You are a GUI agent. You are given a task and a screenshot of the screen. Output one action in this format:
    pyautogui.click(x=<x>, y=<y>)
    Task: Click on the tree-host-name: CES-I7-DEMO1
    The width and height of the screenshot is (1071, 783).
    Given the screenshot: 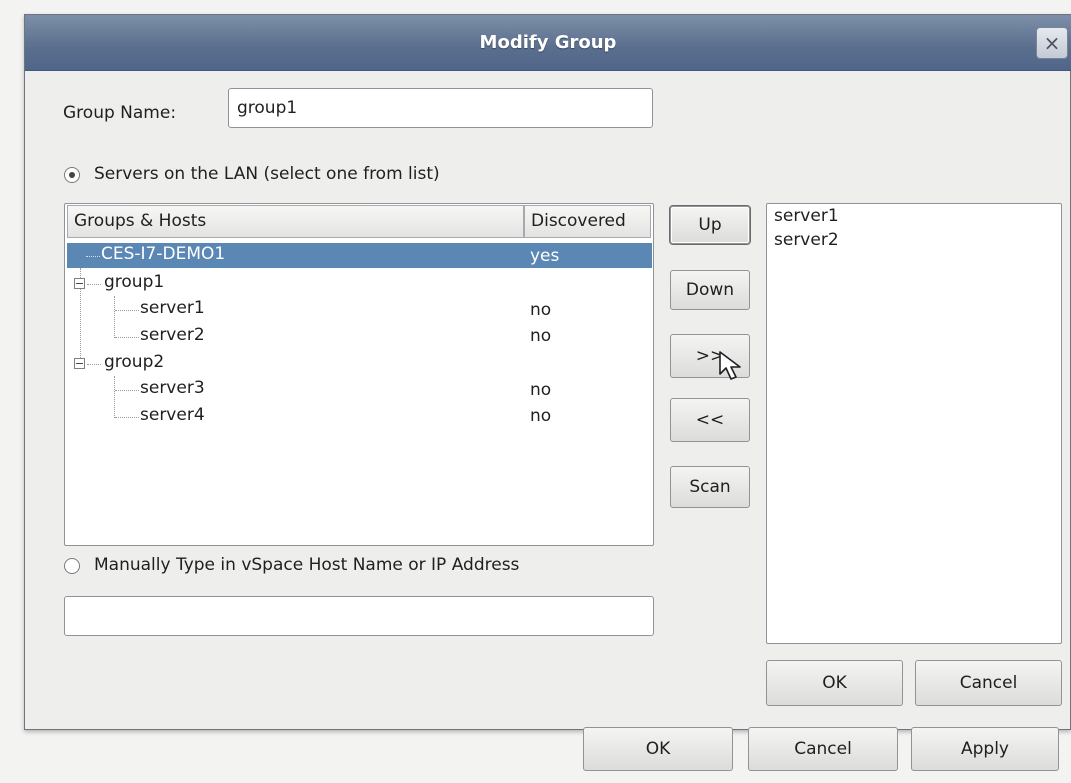 What is the action you would take?
    pyautogui.click(x=163, y=254)
    